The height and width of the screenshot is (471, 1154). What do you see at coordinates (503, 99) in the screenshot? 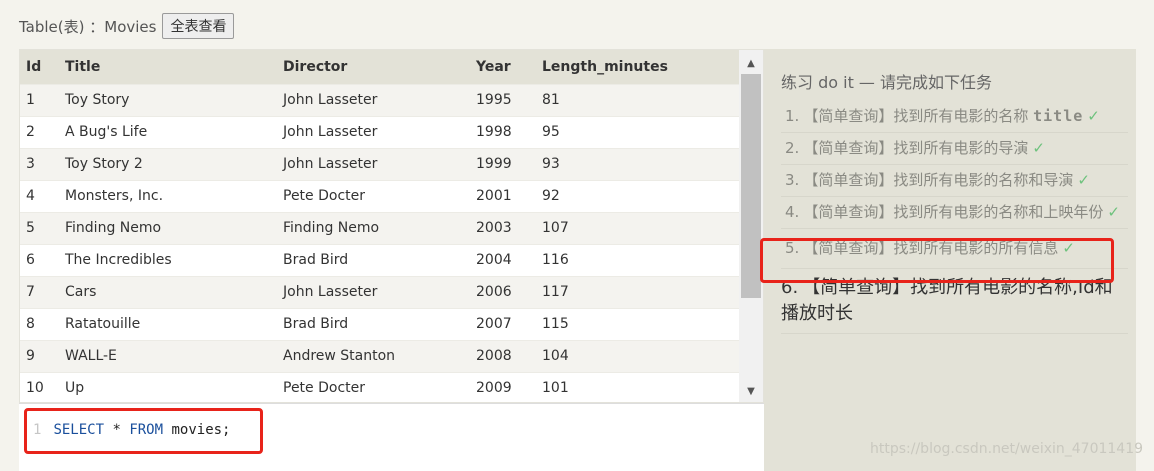
I see `cell-year: 1995` at bounding box center [503, 99].